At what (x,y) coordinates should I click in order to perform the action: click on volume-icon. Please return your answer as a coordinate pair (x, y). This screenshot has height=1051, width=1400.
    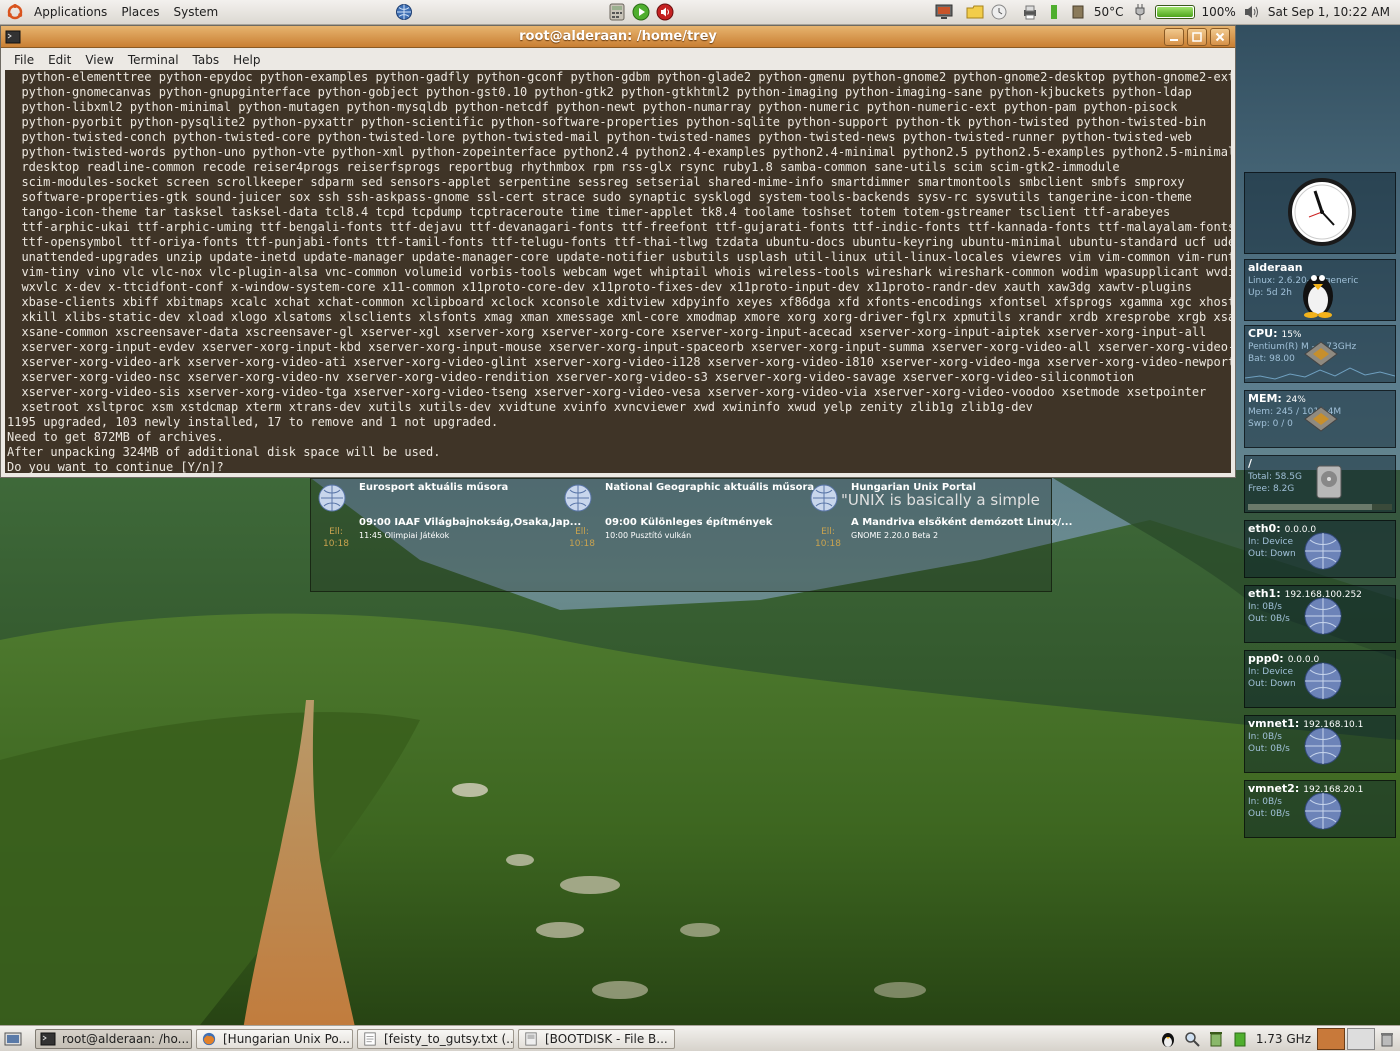
    Looking at the image, I should click on (1252, 12).